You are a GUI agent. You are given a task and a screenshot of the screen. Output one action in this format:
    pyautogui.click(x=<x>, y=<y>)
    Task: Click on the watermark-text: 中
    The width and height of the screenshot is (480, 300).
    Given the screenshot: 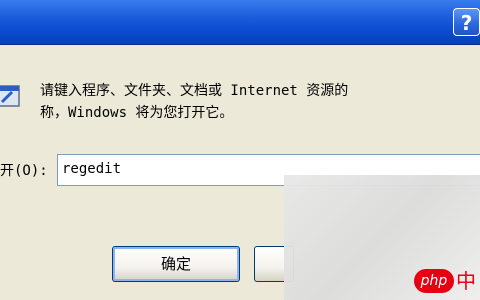 What is the action you would take?
    pyautogui.click(x=466, y=281)
    